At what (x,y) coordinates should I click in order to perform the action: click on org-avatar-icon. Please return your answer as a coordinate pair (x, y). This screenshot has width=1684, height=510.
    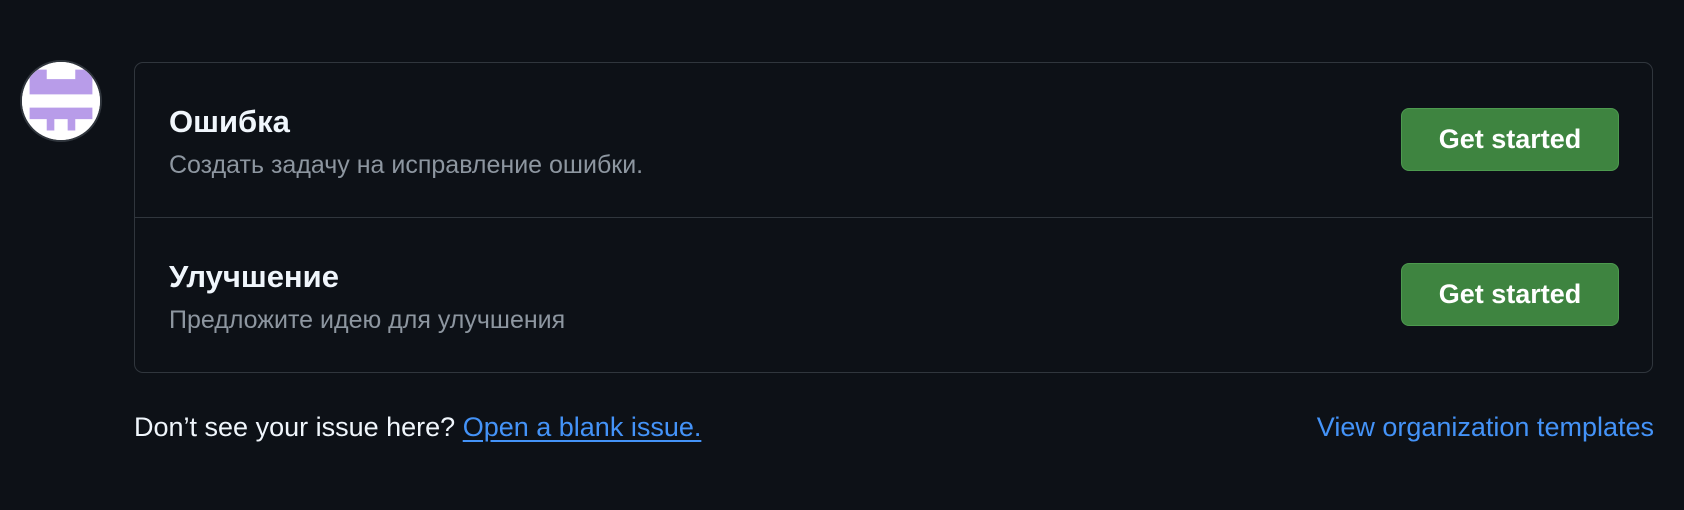
    Looking at the image, I should click on (61, 101).